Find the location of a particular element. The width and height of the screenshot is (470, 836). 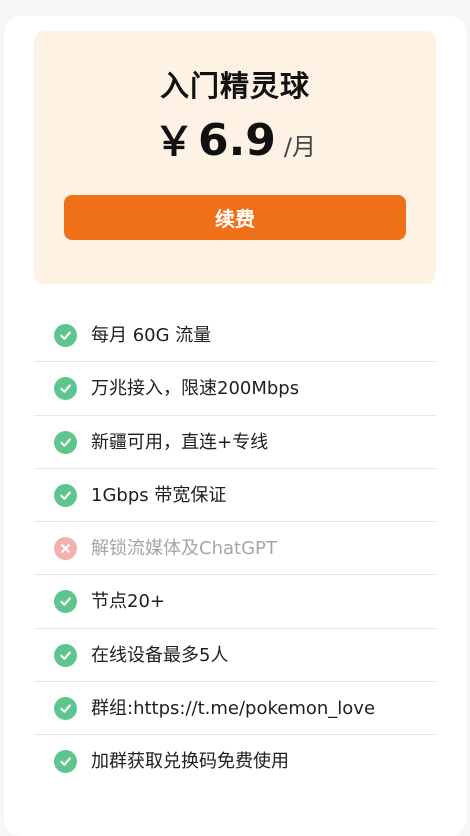

price-amount: 6.9 is located at coordinates (236, 140).